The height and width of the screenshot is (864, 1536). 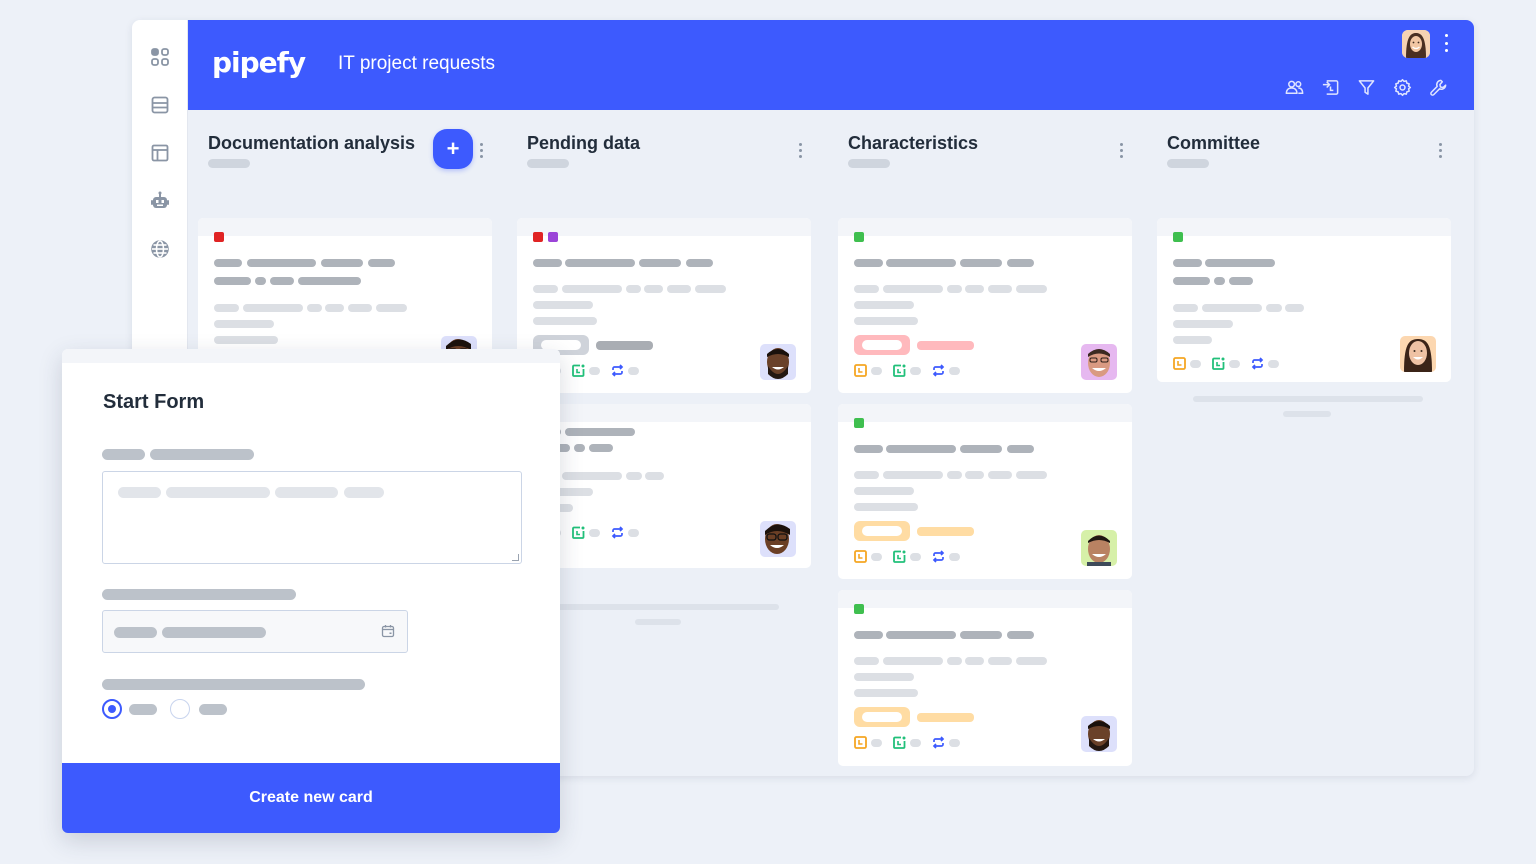 I want to click on settings-gear-icon, so click(x=1402, y=87).